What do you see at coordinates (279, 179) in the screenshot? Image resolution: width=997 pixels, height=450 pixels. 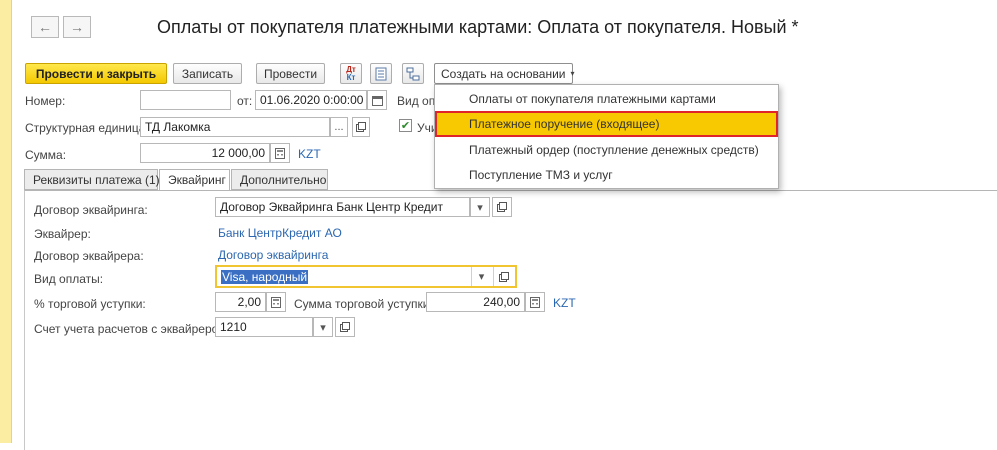 I see `tab-additional: Дополнительно` at bounding box center [279, 179].